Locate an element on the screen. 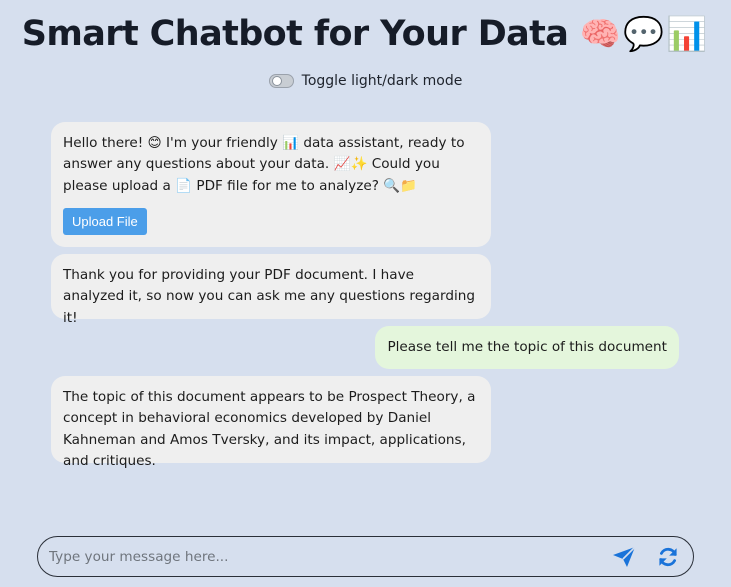 This screenshot has width=731, height=587. send-icon is located at coordinates (624, 556).